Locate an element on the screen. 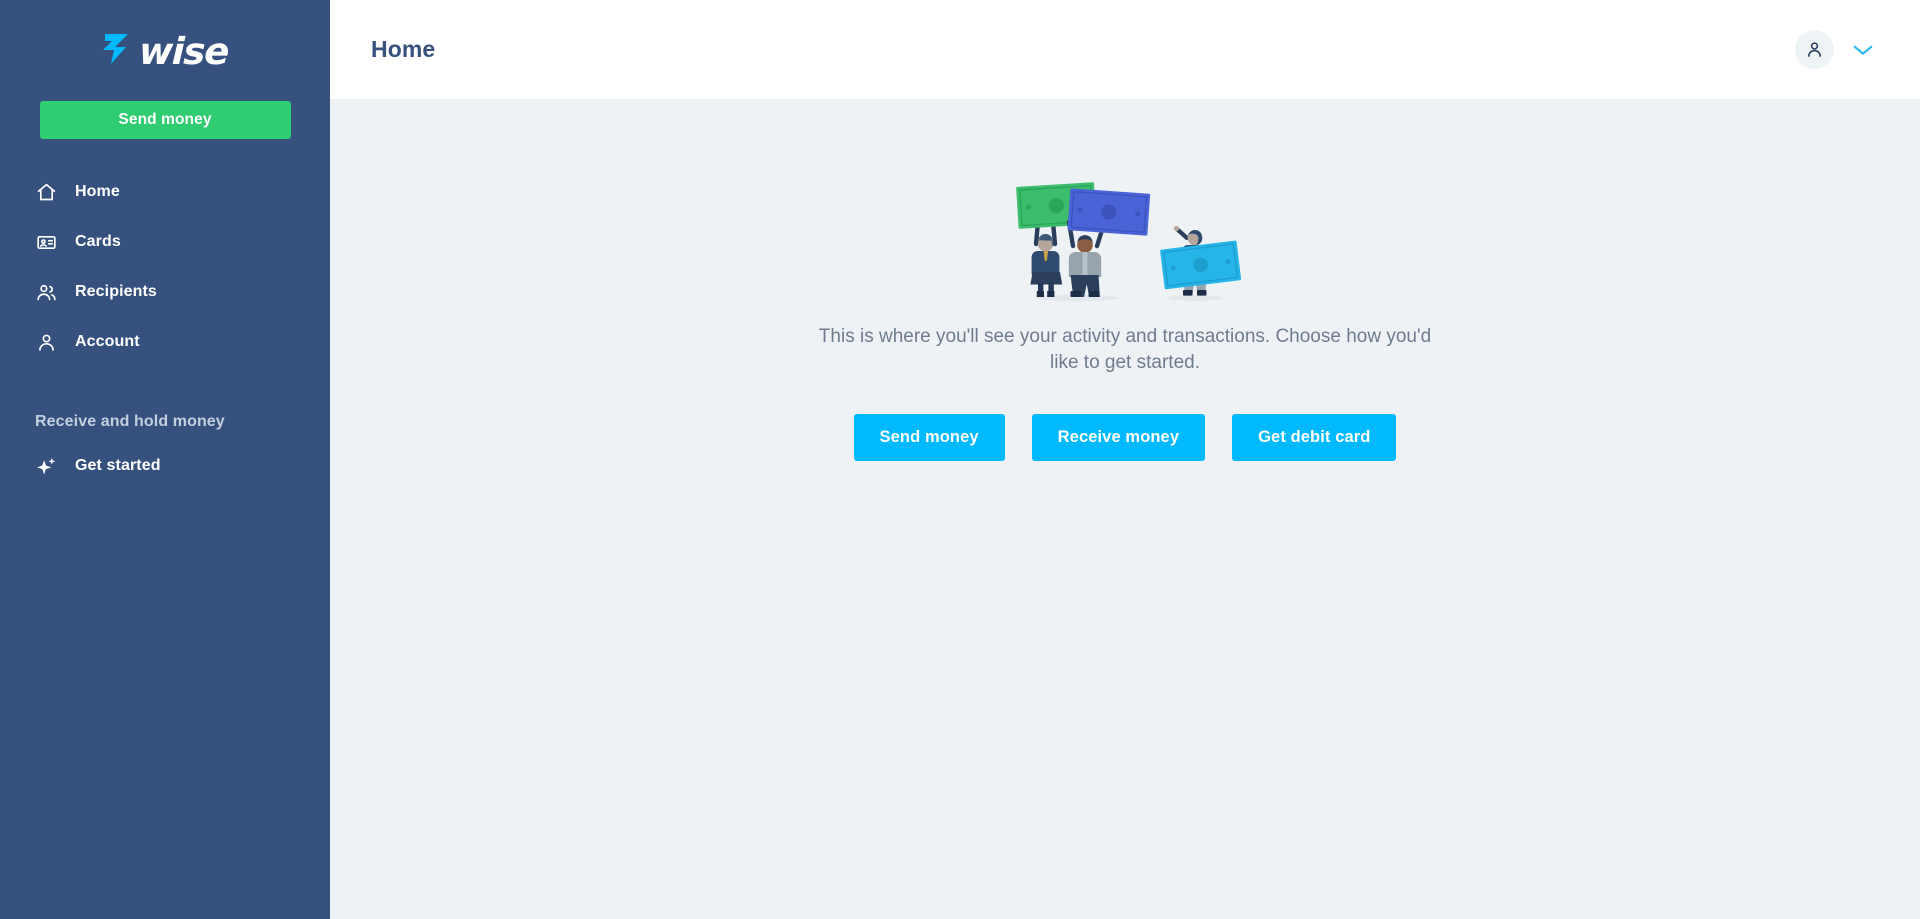  action-buttons: Send money Receive money Get debit card is located at coordinates (1125, 438).